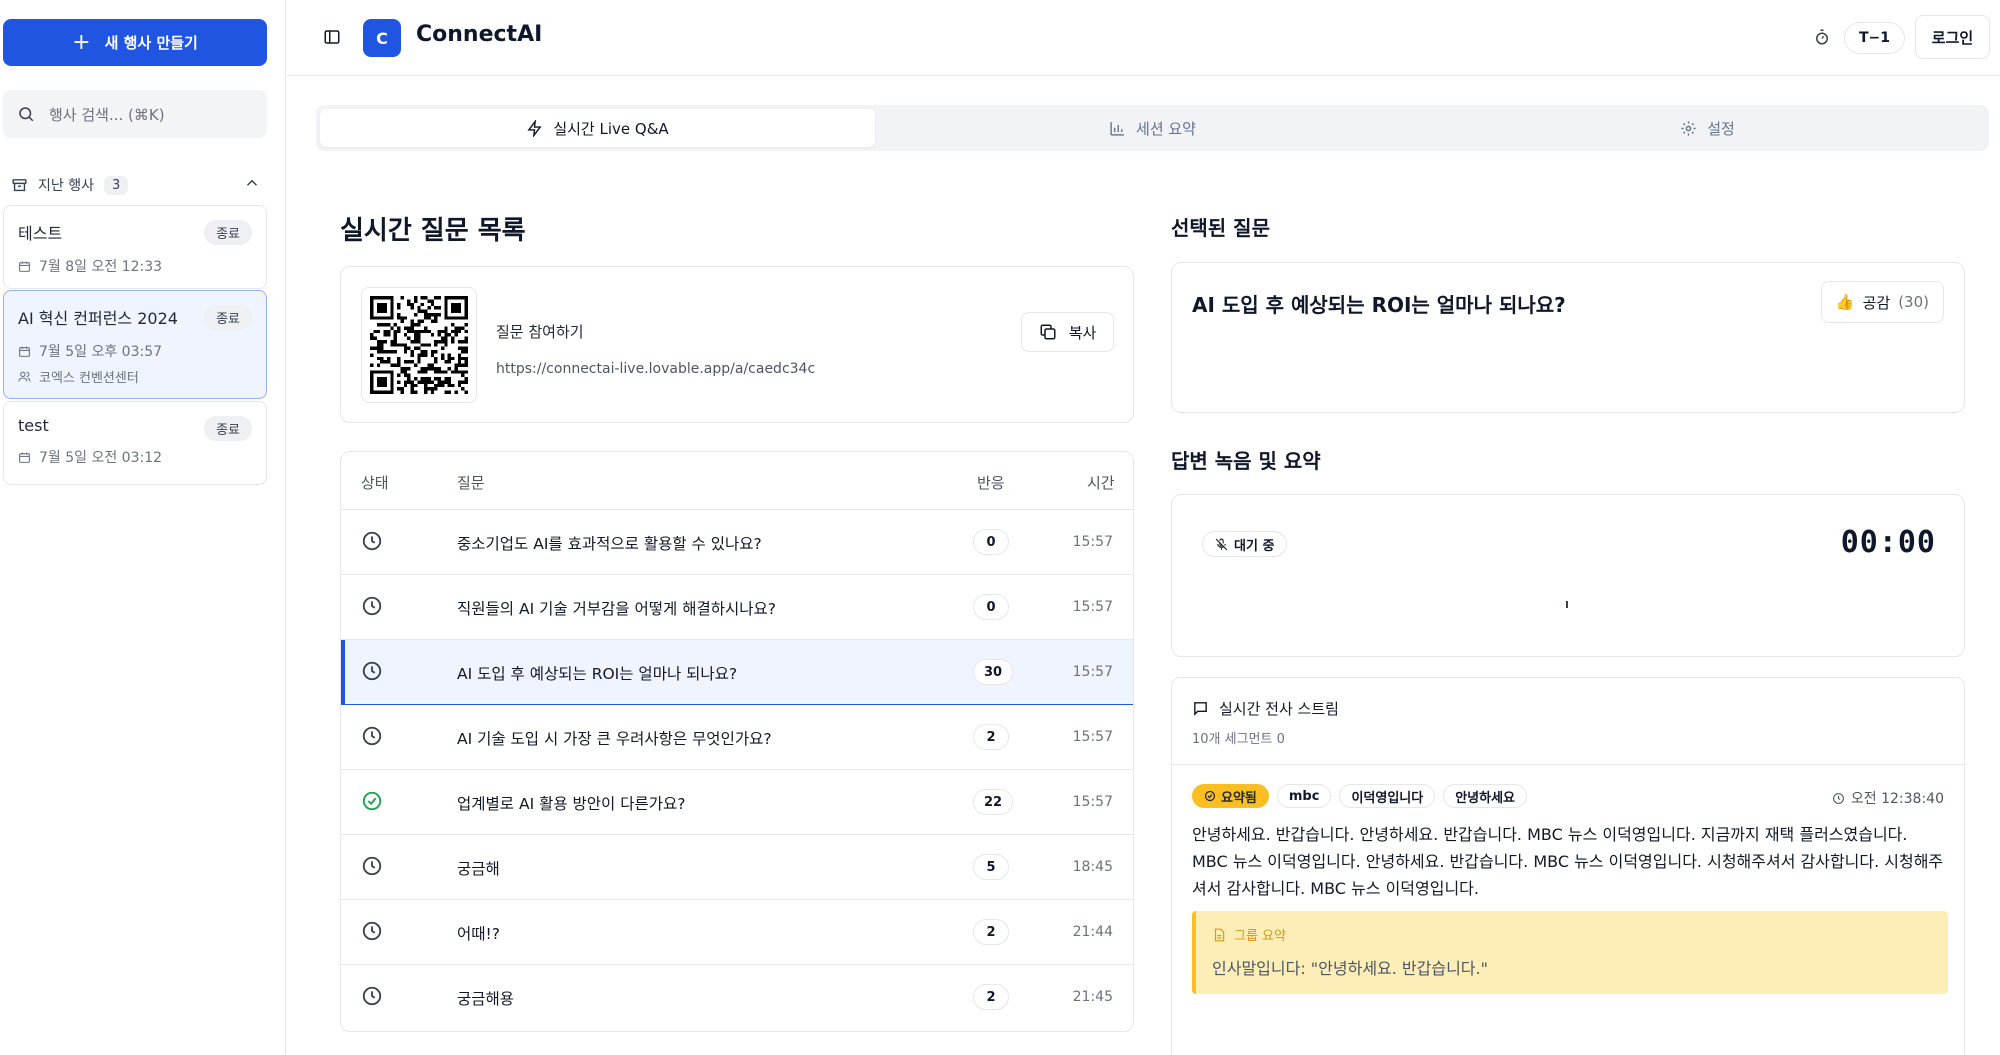 Image resolution: width=2000 pixels, height=1055 pixels. I want to click on event-location: 코엑스 컨벤션센터, so click(135, 376).